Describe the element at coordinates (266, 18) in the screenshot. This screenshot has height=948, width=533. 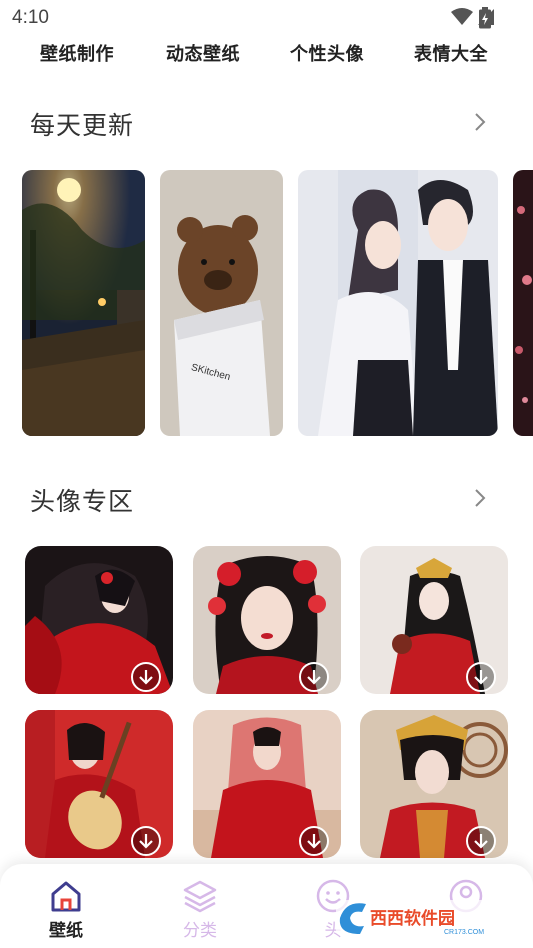
I see `status-bar: 4:10` at that location.